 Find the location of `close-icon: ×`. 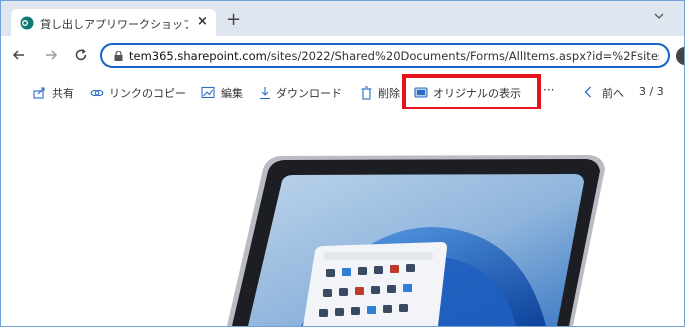

close-icon: × is located at coordinates (202, 22).